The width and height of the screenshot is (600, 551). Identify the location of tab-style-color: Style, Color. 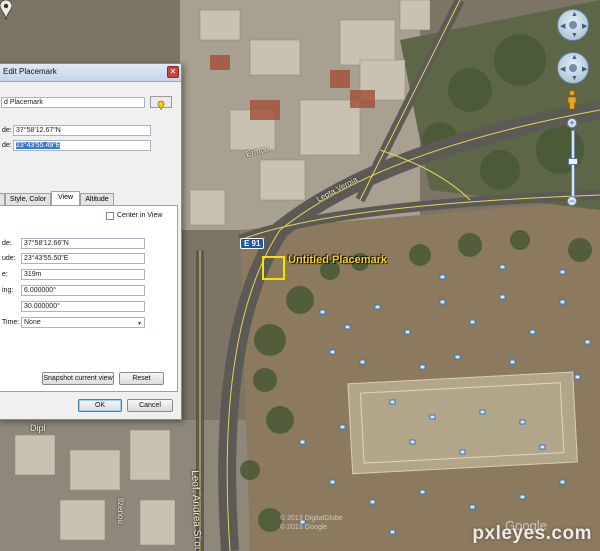
(28, 199).